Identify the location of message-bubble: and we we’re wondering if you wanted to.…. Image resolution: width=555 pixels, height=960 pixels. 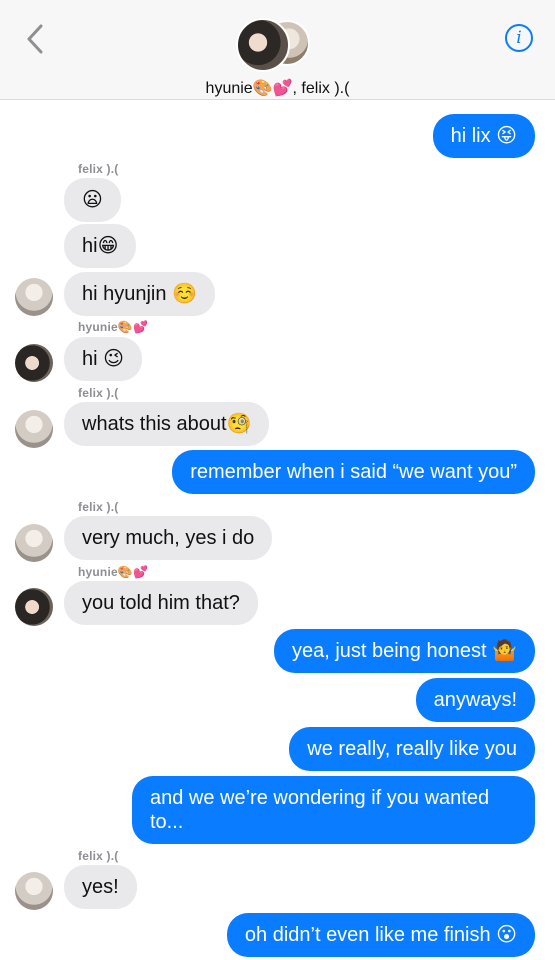
(333, 810).